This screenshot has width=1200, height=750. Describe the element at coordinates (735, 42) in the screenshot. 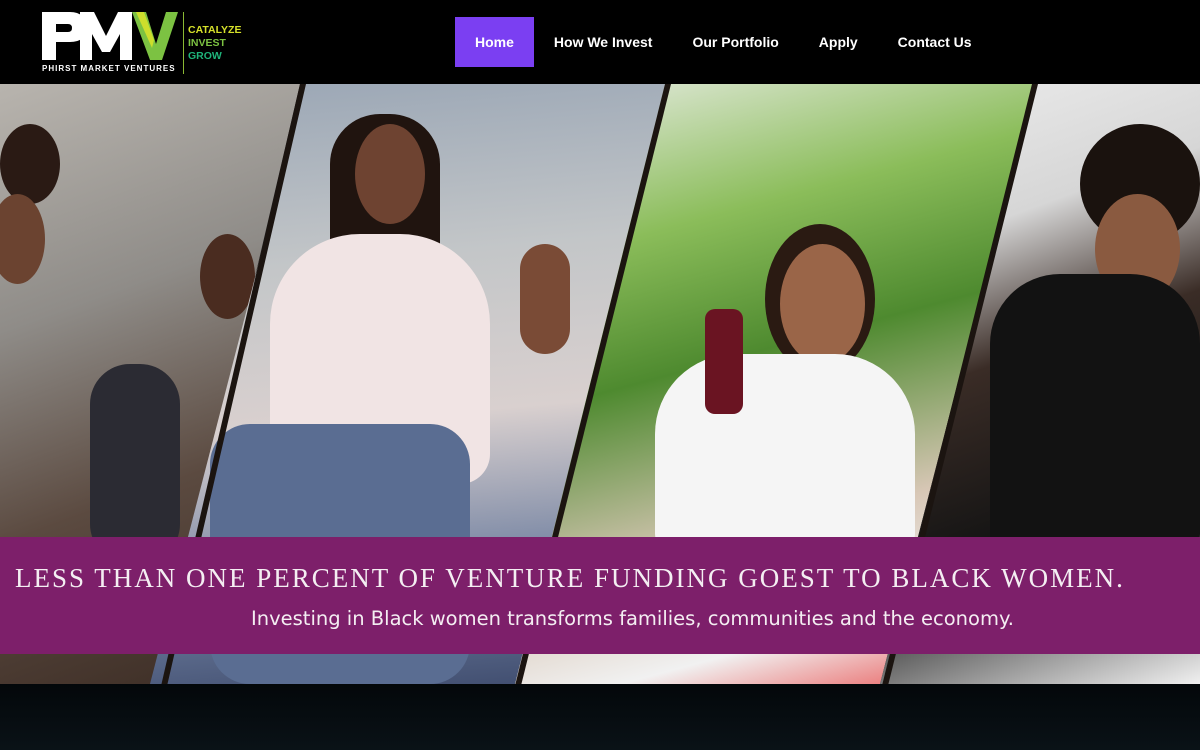

I see `nav-our-portfolio: Our Portfolio` at that location.